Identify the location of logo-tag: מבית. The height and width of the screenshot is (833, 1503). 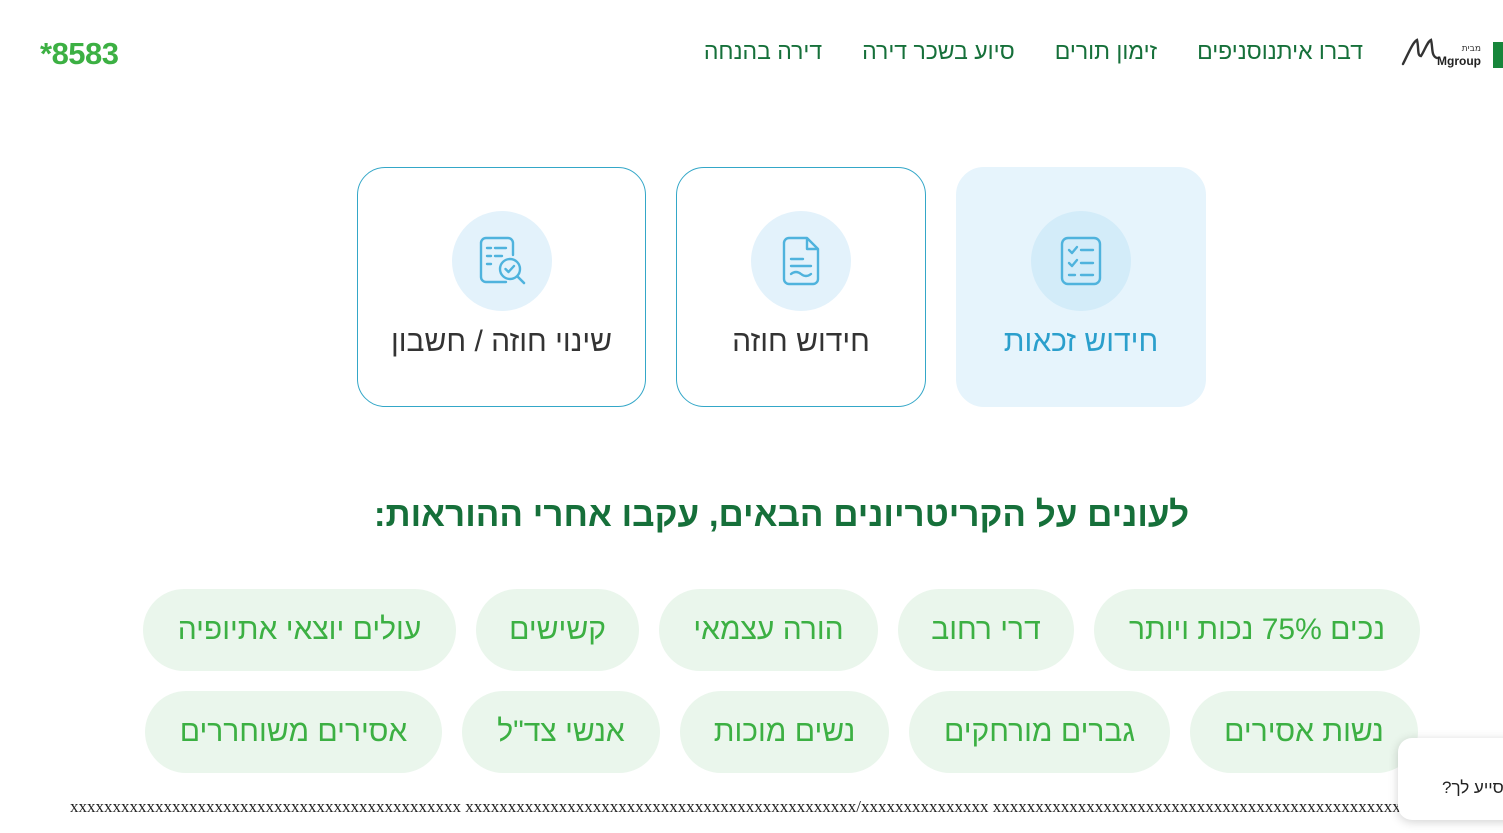
(1471, 49).